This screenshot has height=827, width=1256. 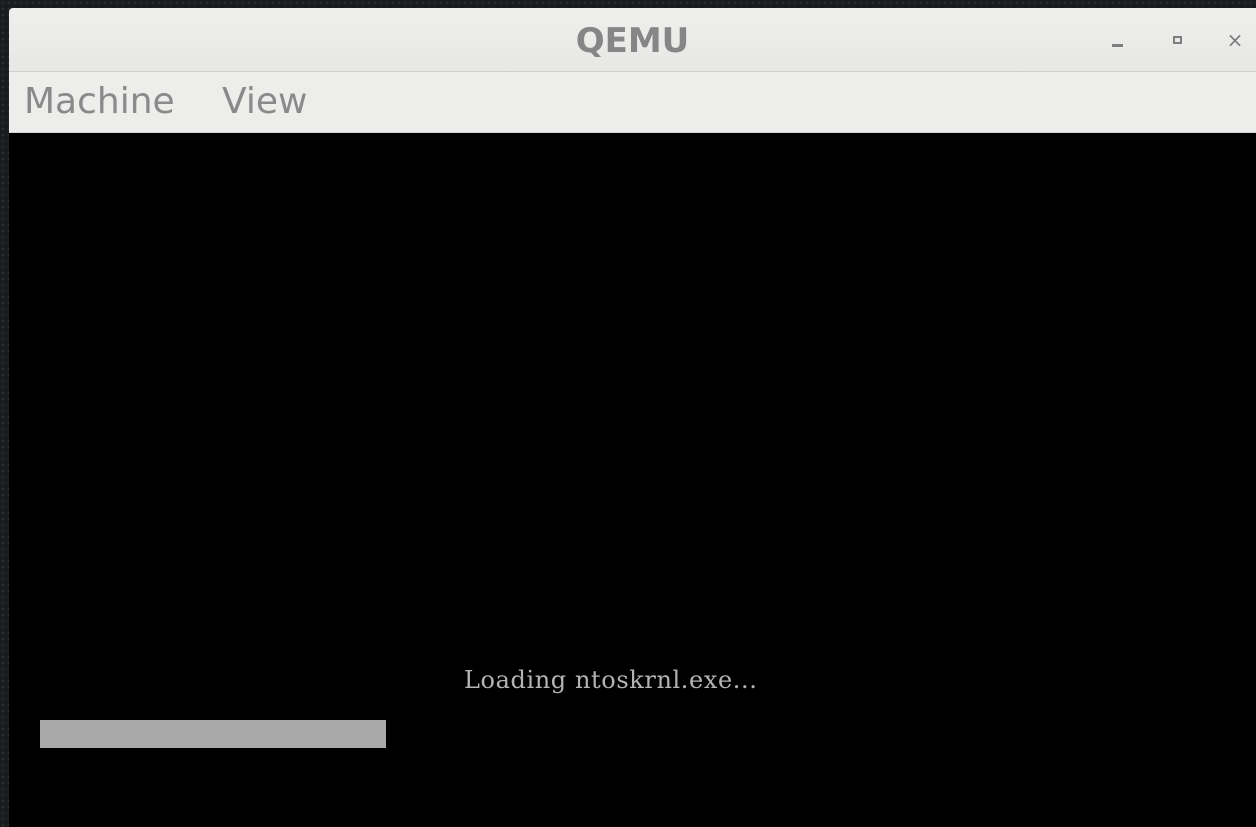 What do you see at coordinates (1117, 45) in the screenshot?
I see `minimize-icon` at bounding box center [1117, 45].